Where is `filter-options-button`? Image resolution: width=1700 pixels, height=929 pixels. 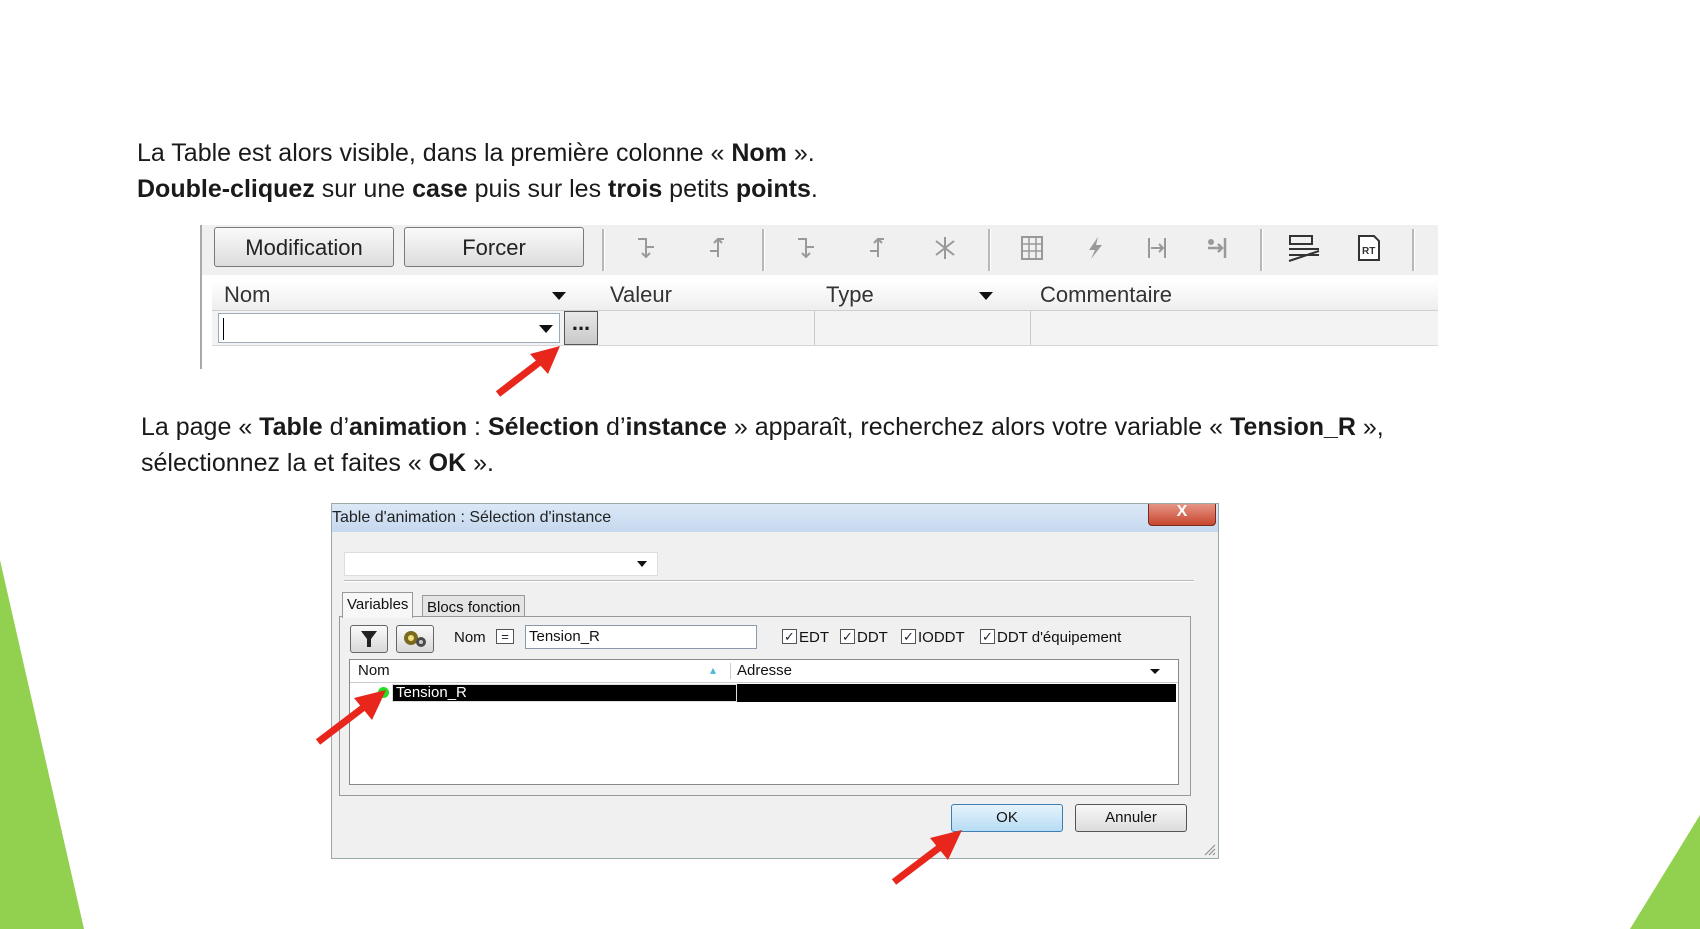 filter-options-button is located at coordinates (415, 639).